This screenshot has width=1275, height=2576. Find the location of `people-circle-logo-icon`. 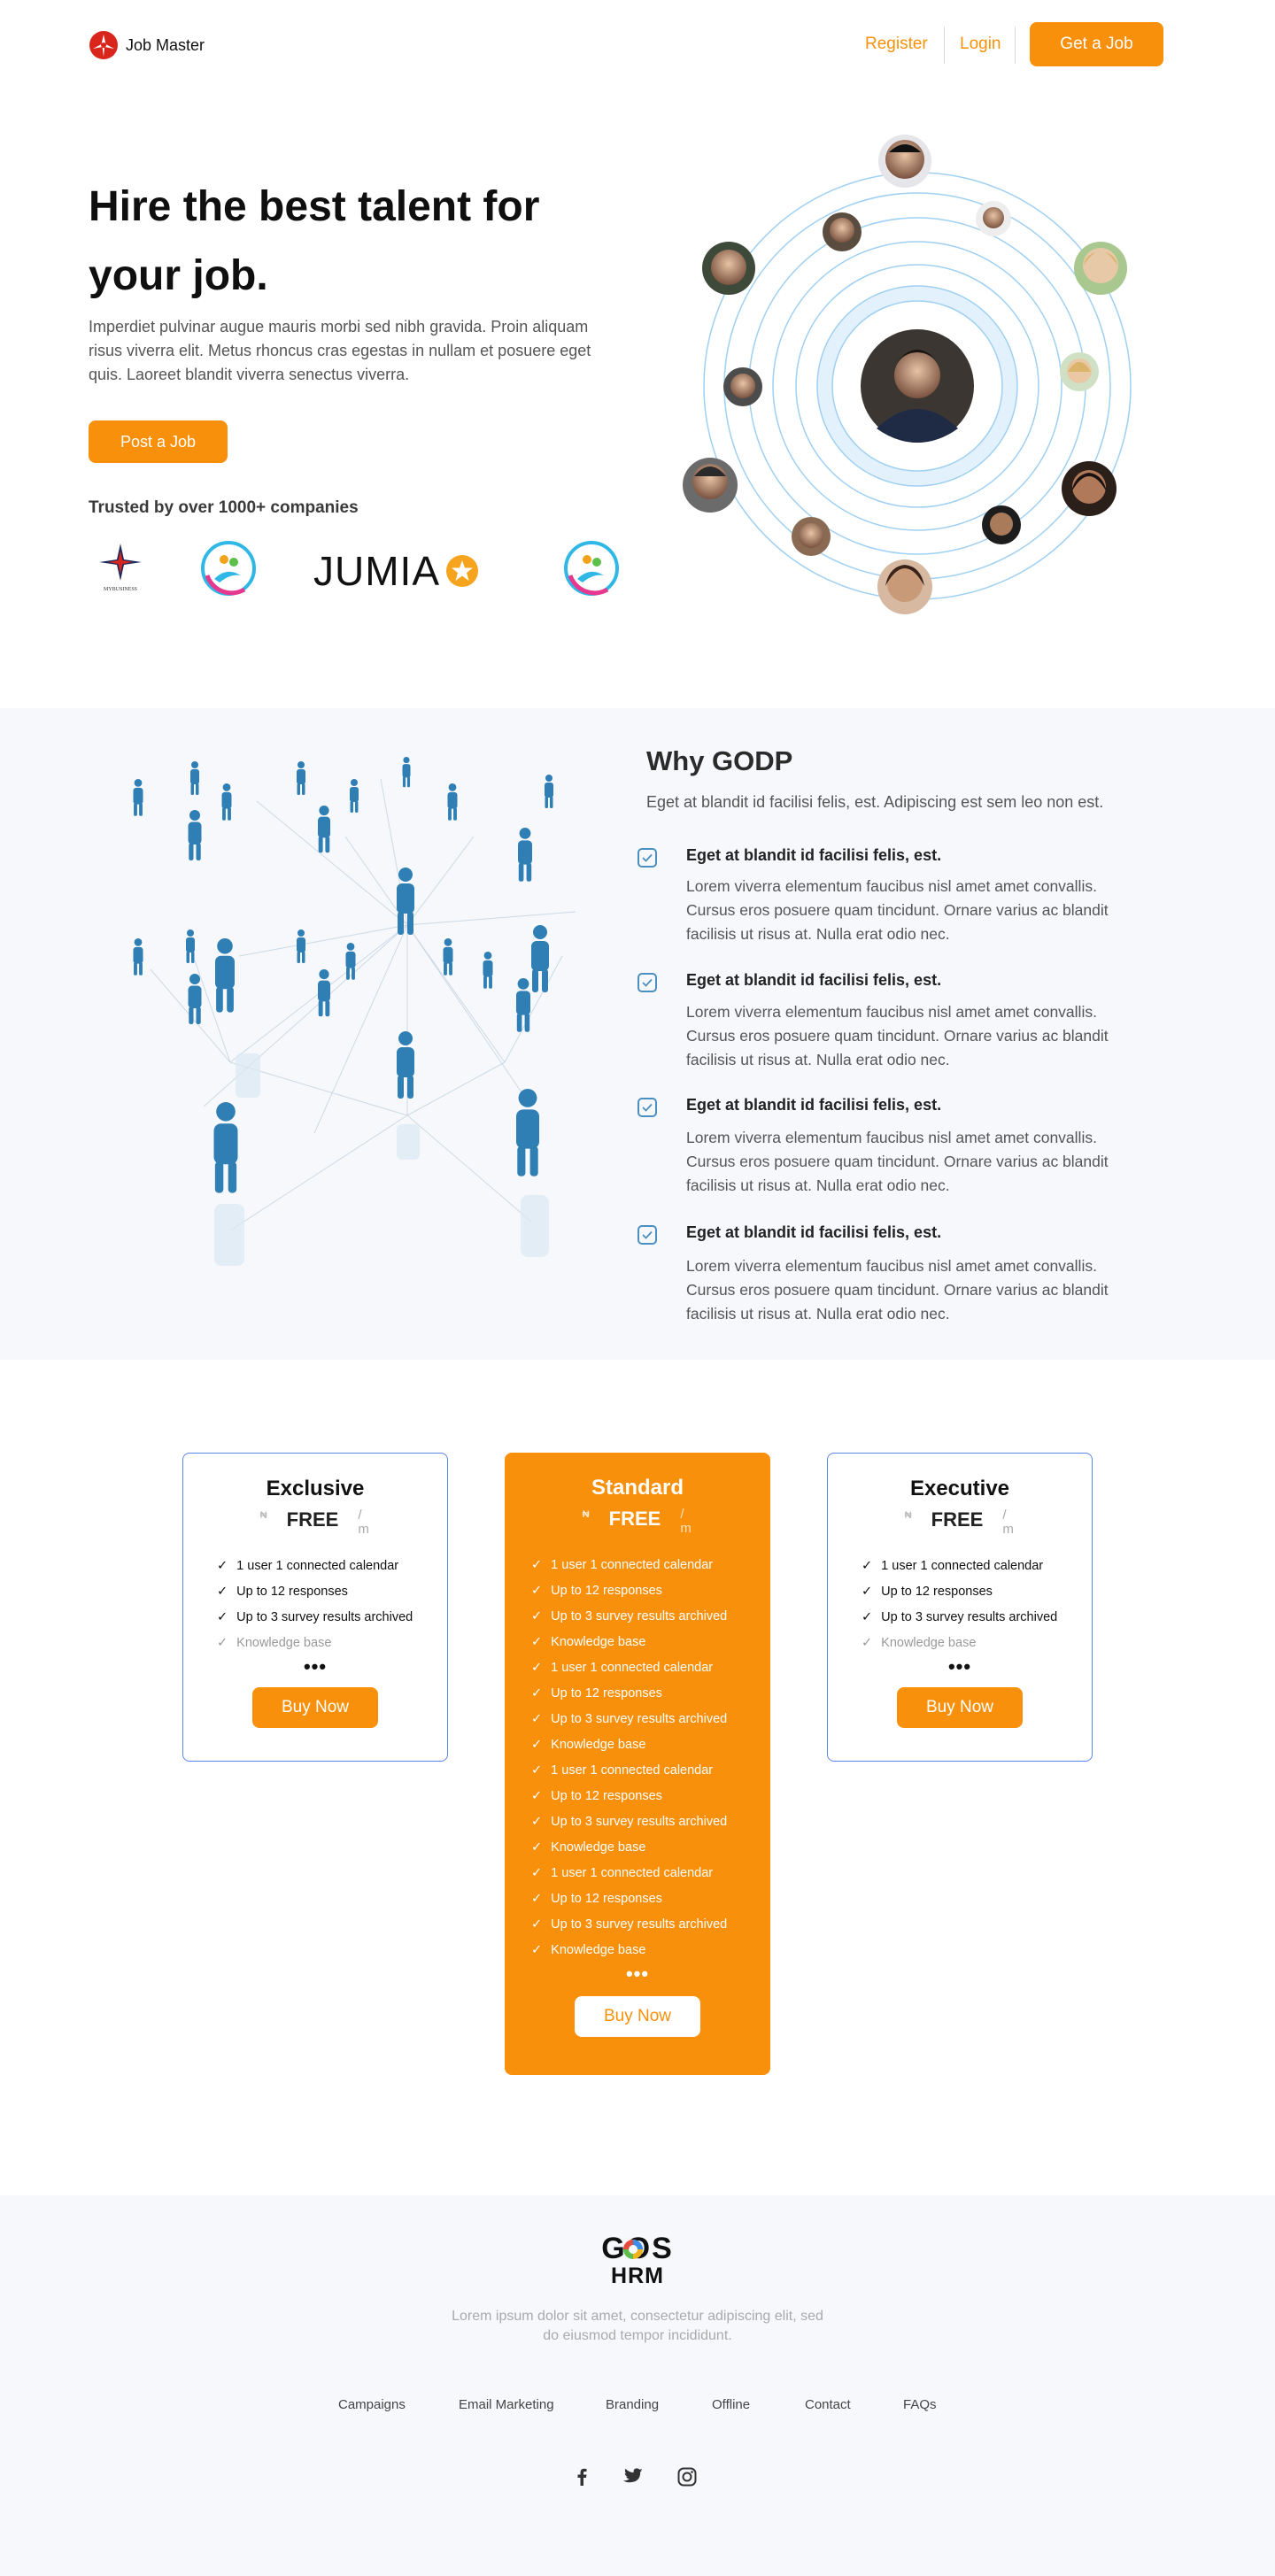

people-circle-logo-icon is located at coordinates (591, 568).